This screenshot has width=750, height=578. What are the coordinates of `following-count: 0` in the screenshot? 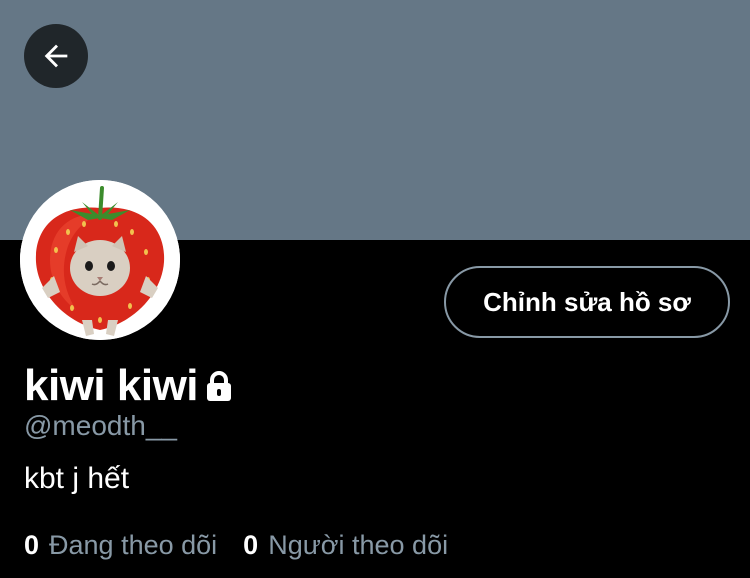 It's located at (32, 545).